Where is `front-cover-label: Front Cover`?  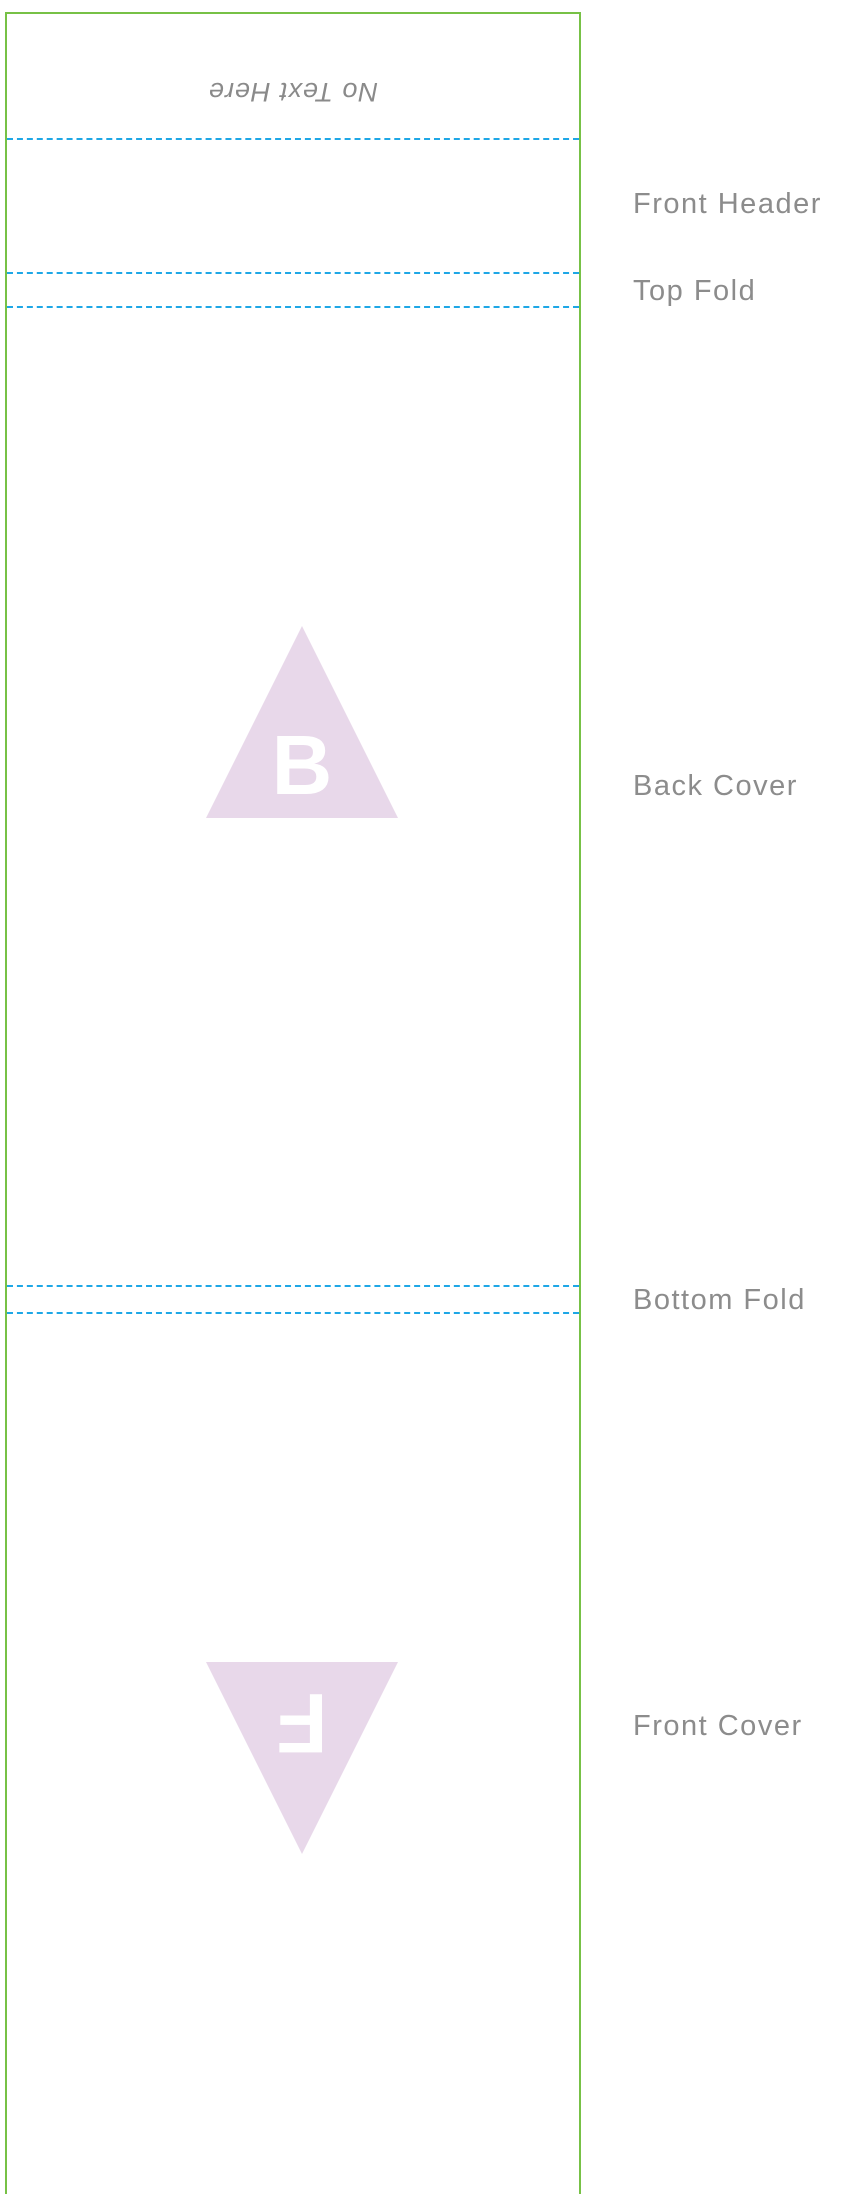
front-cover-label: Front Cover is located at coordinates (718, 1726).